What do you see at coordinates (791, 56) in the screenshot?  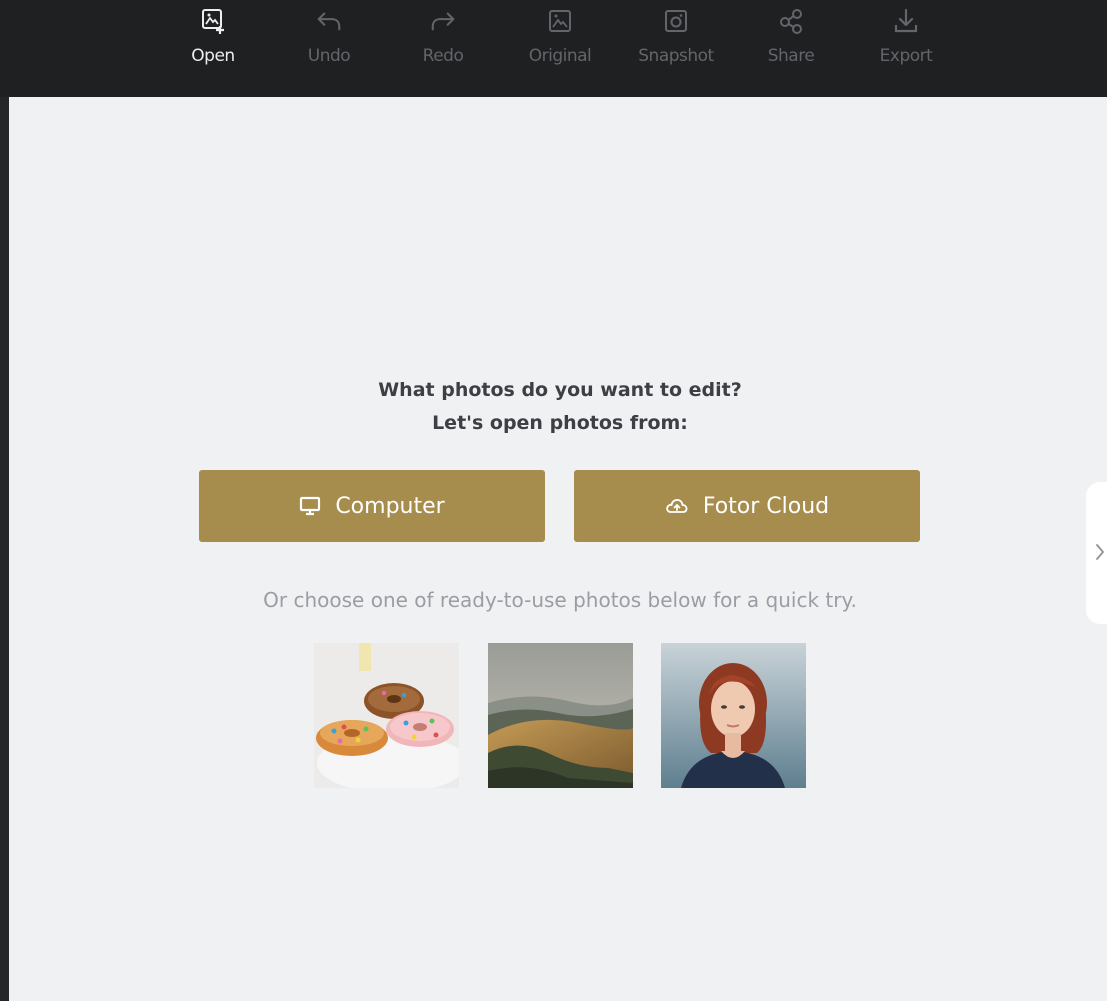 I see `share-label: Share` at bounding box center [791, 56].